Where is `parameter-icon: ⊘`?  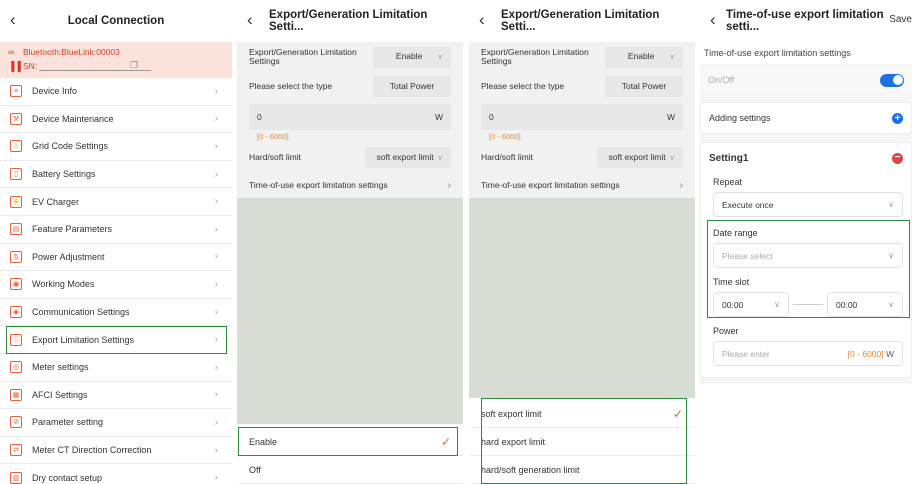
parameter-icon: ⊘ is located at coordinates (16, 422).